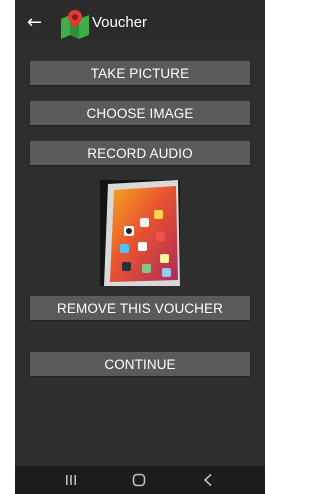 This screenshot has height=494, width=320. What do you see at coordinates (140, 73) in the screenshot?
I see `take-picture-button: TAKE PICTURE` at bounding box center [140, 73].